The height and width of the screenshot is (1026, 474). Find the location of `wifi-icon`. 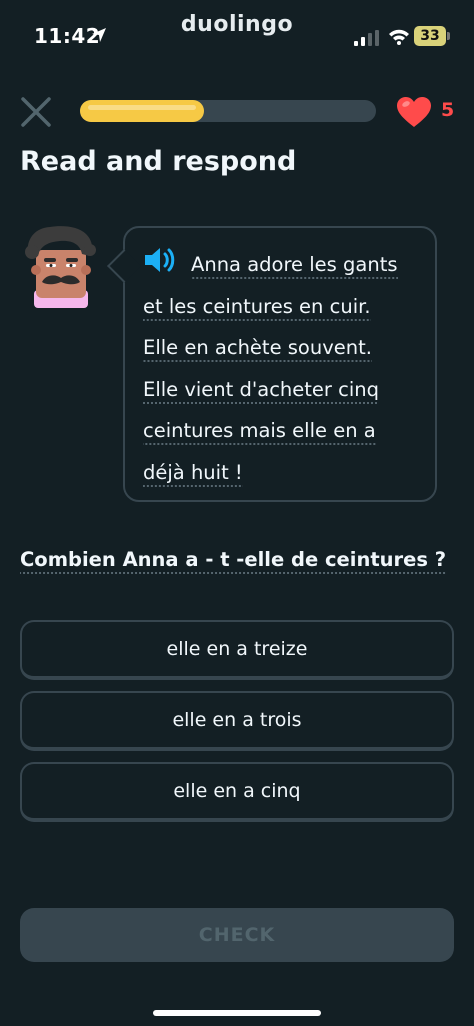

wifi-icon is located at coordinates (399, 37).